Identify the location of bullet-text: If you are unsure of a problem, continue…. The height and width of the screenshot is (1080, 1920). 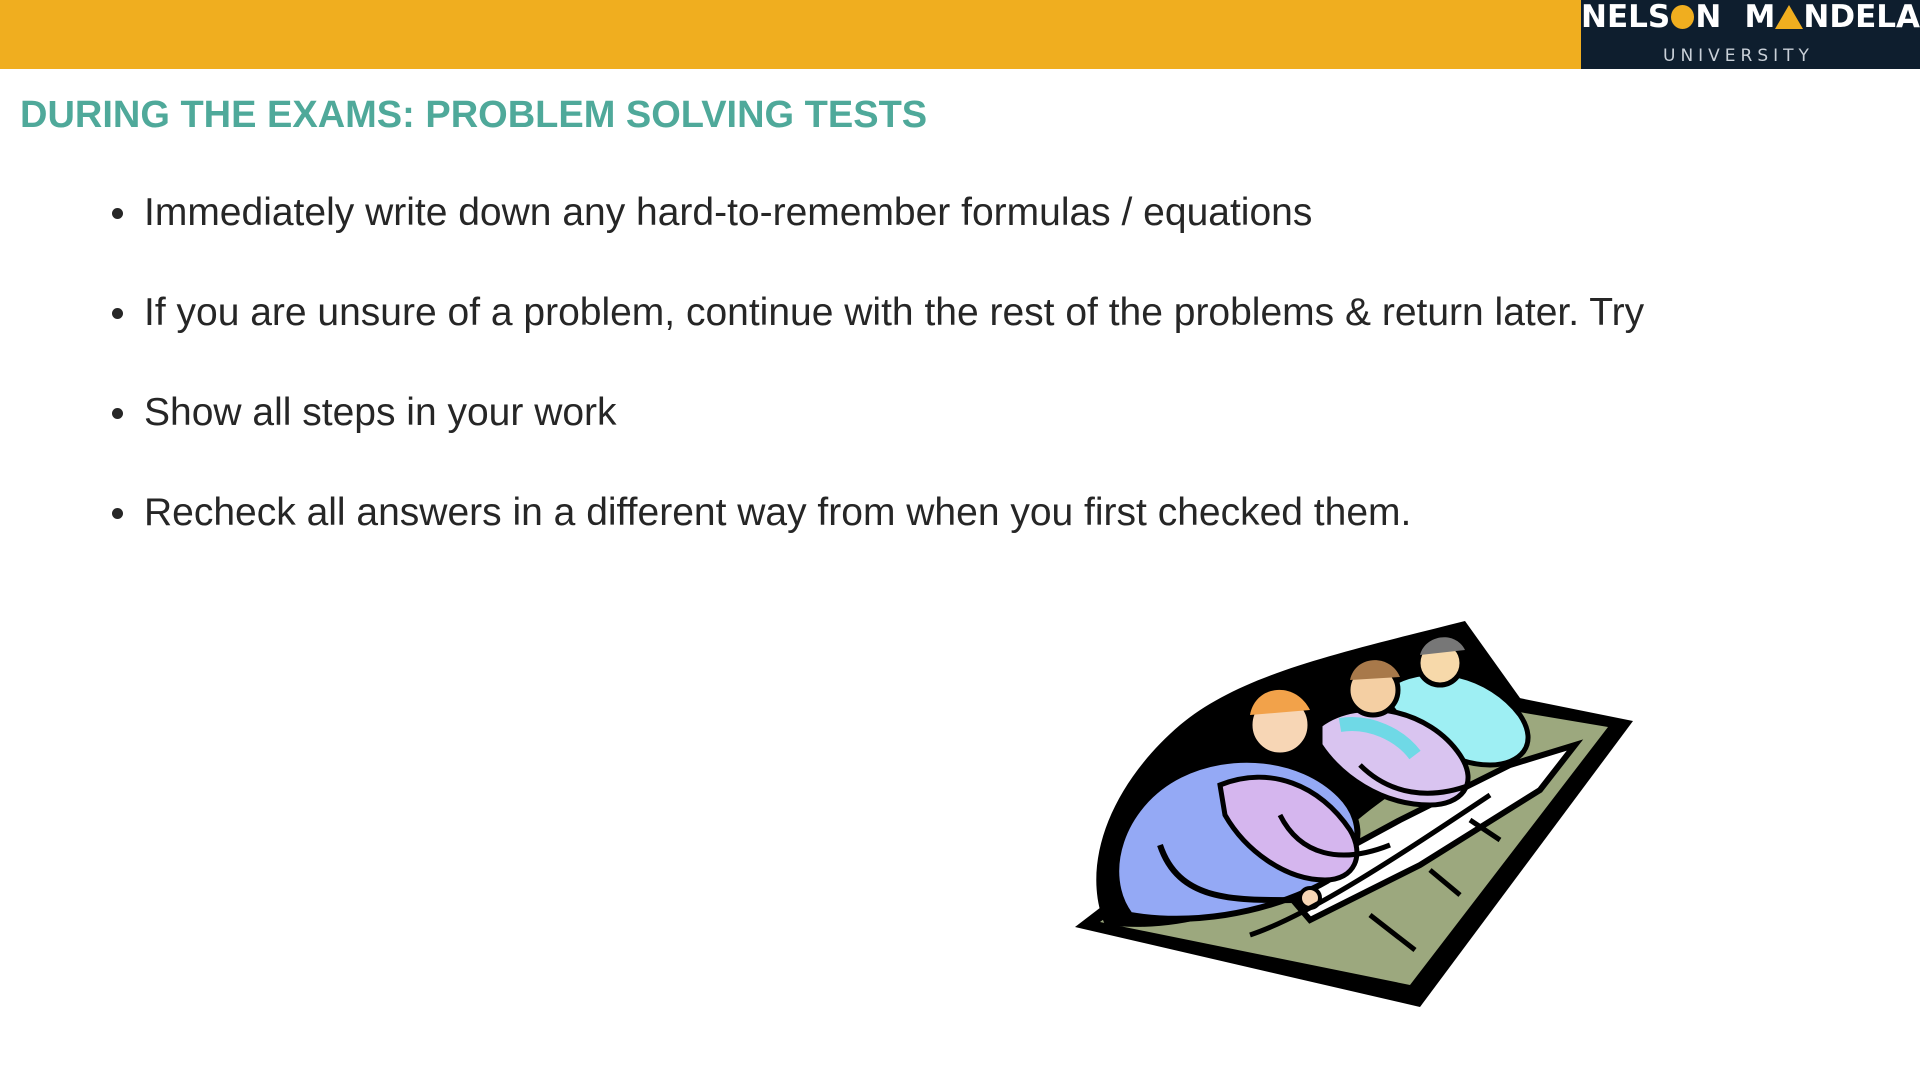
(894, 312).